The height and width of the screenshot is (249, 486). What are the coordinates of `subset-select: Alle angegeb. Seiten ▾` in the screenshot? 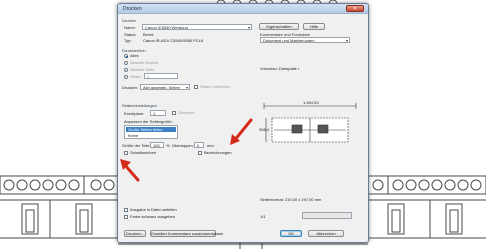 It's located at (165, 87).